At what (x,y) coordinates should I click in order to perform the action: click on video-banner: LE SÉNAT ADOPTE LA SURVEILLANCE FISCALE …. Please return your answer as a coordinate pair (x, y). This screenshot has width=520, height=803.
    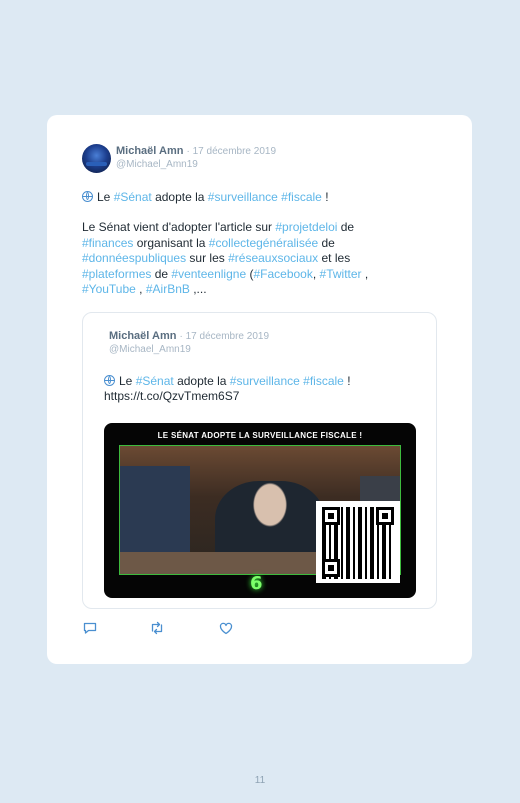
    Looking at the image, I should click on (260, 435).